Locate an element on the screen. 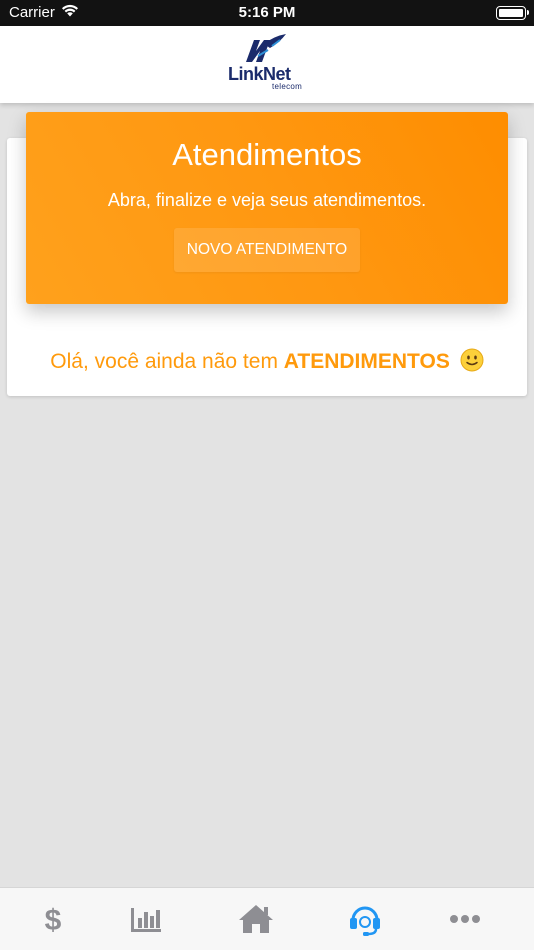 The image size is (534, 950). bar-chart-icon is located at coordinates (146, 920).